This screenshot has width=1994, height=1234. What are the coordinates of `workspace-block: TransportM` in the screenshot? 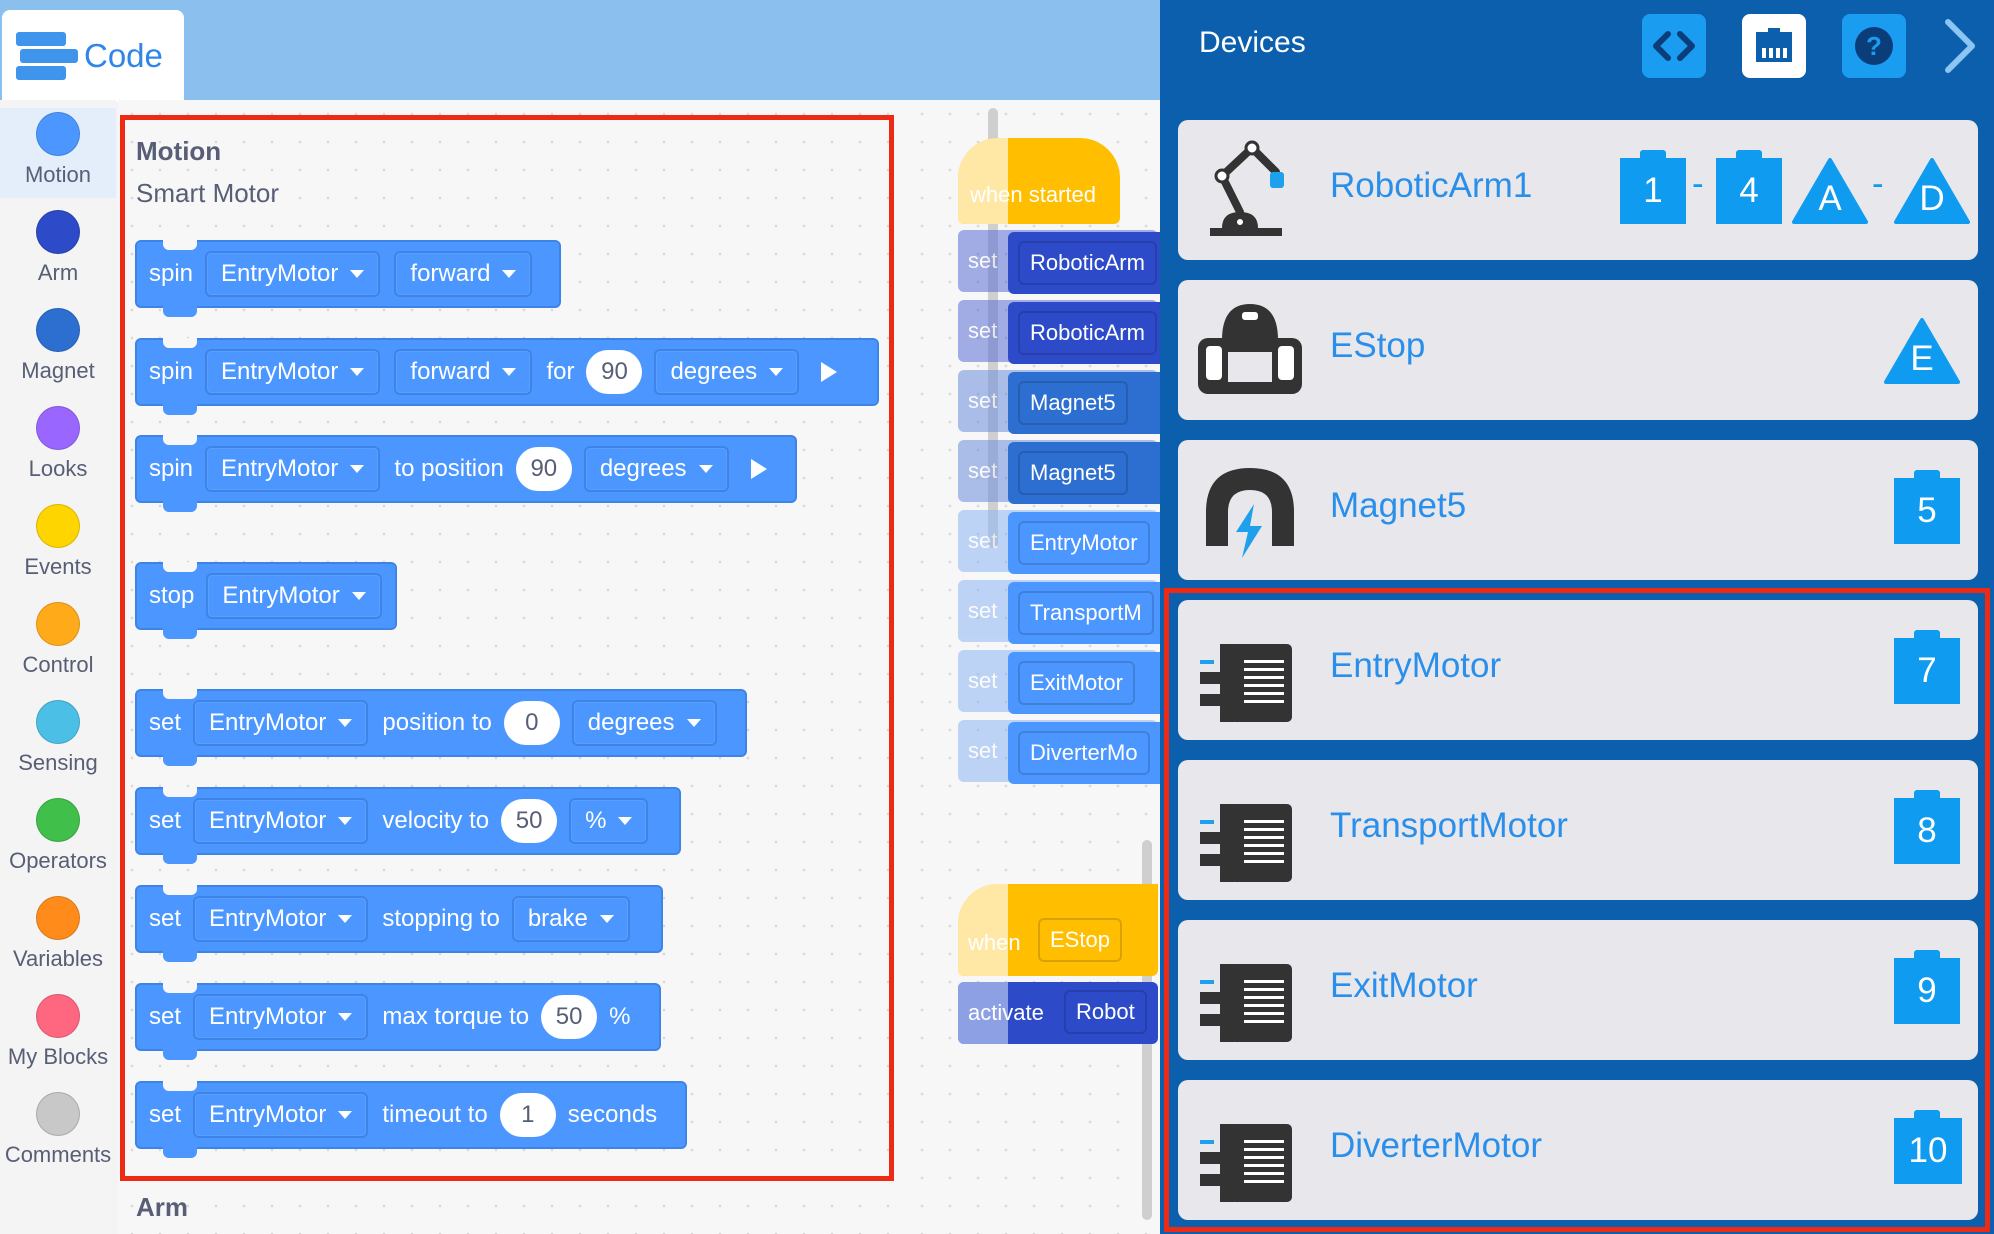 It's located at (1088, 613).